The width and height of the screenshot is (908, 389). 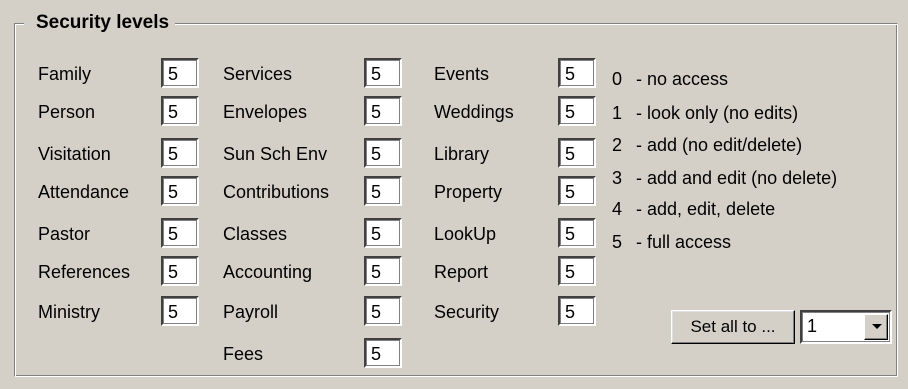 What do you see at coordinates (383, 353) in the screenshot?
I see `fees-level-input` at bounding box center [383, 353].